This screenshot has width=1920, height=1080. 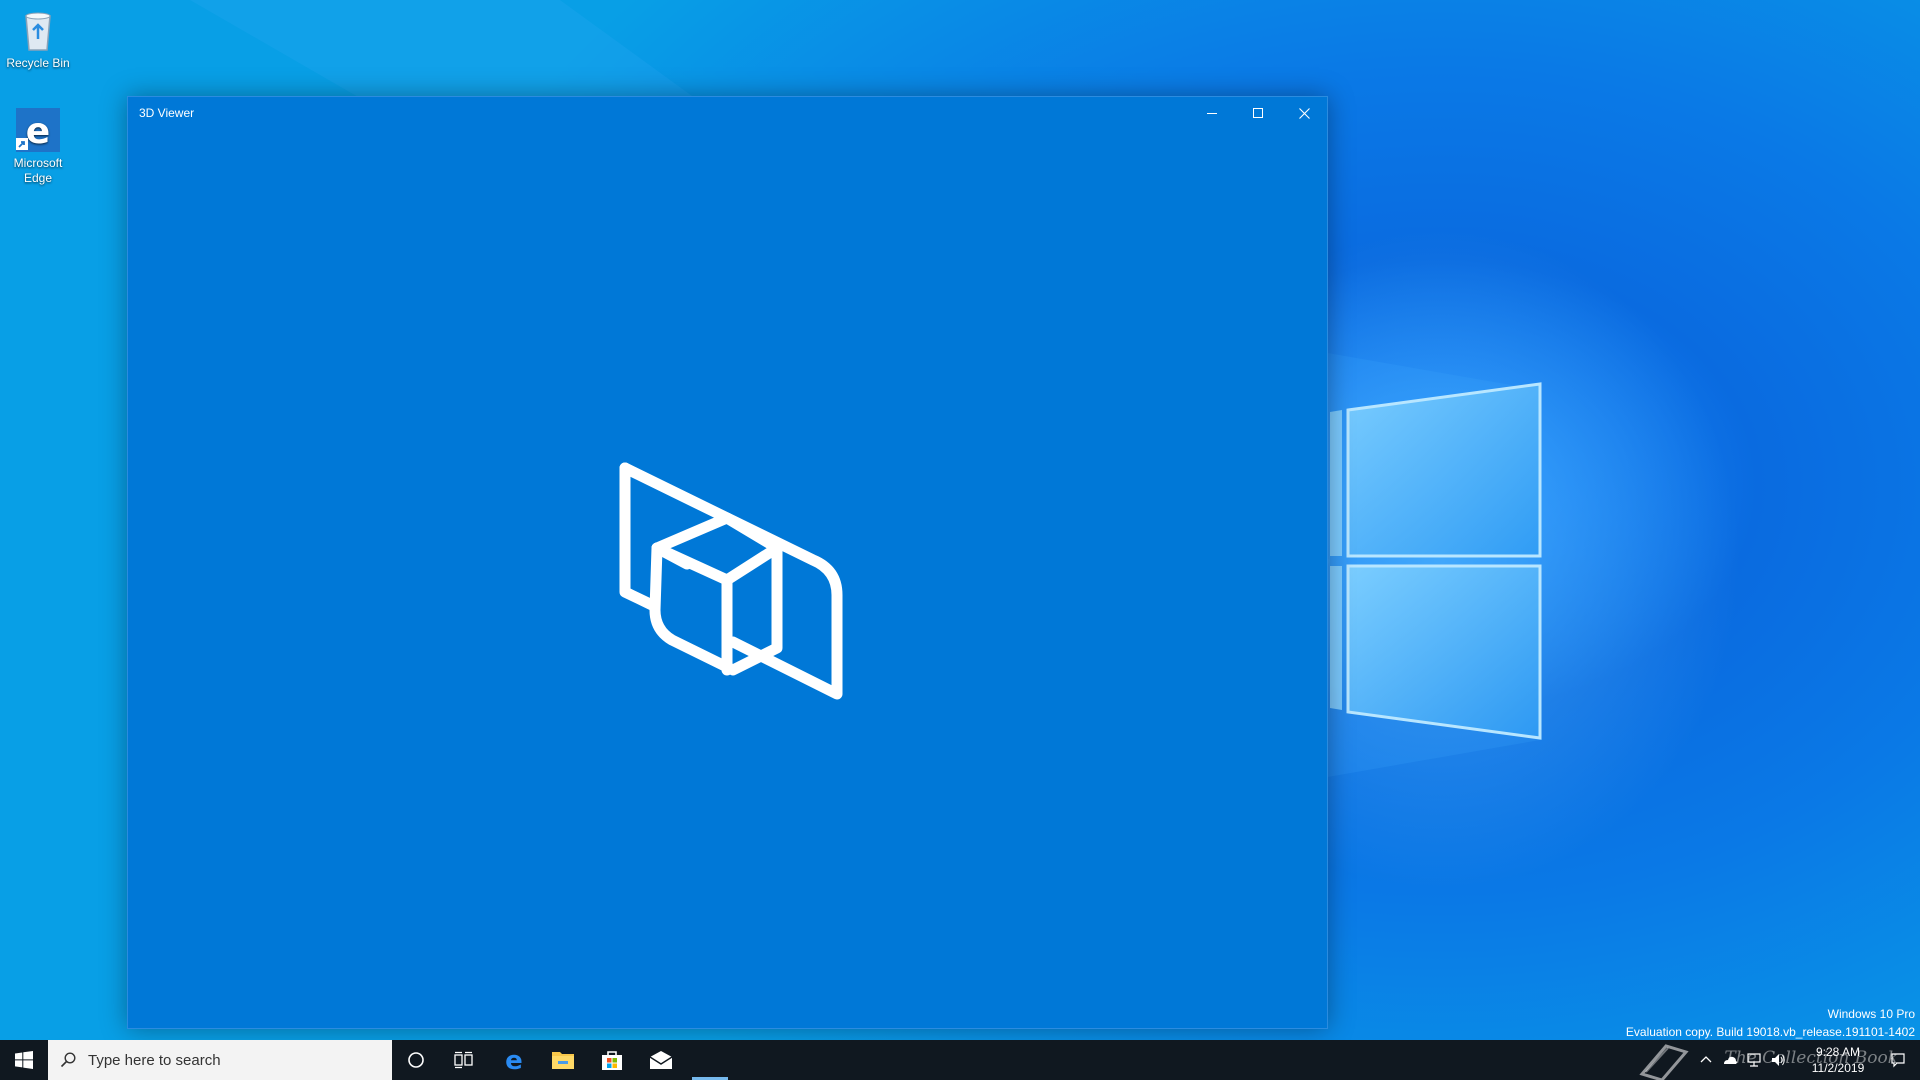 I want to click on maximize-icon, so click(x=1258, y=113).